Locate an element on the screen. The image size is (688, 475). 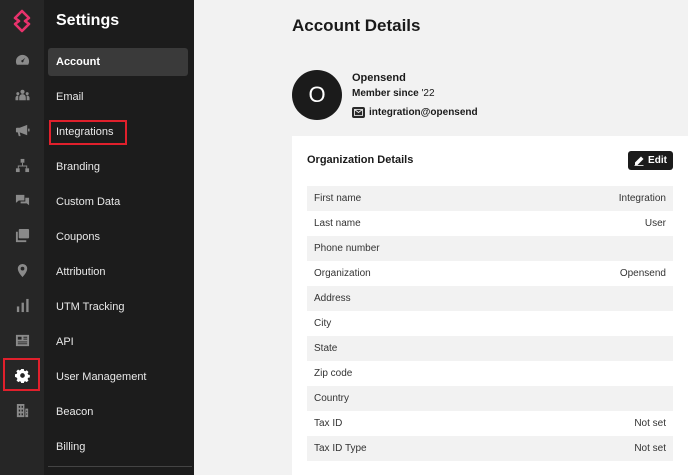
org-row-city: City is located at coordinates (490, 323).